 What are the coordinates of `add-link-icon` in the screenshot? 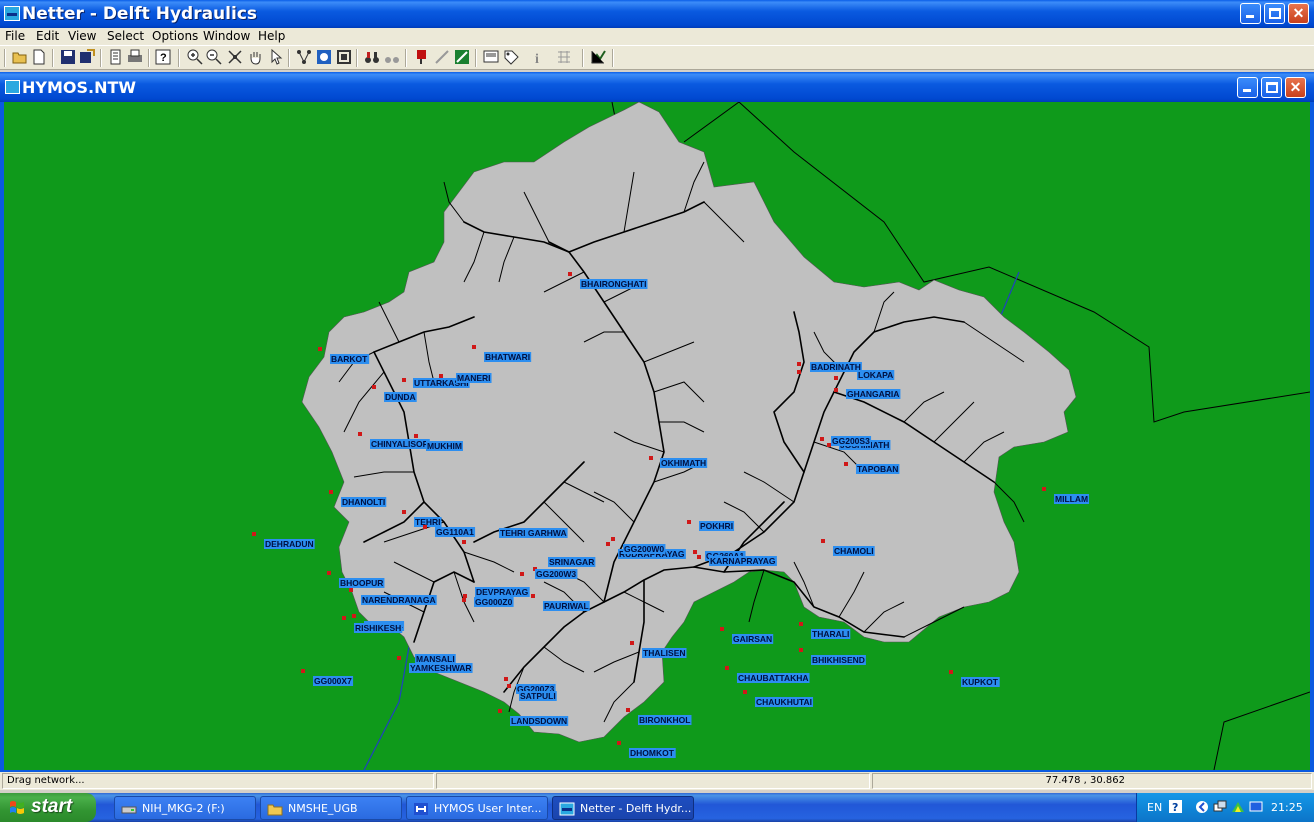 It's located at (442, 57).